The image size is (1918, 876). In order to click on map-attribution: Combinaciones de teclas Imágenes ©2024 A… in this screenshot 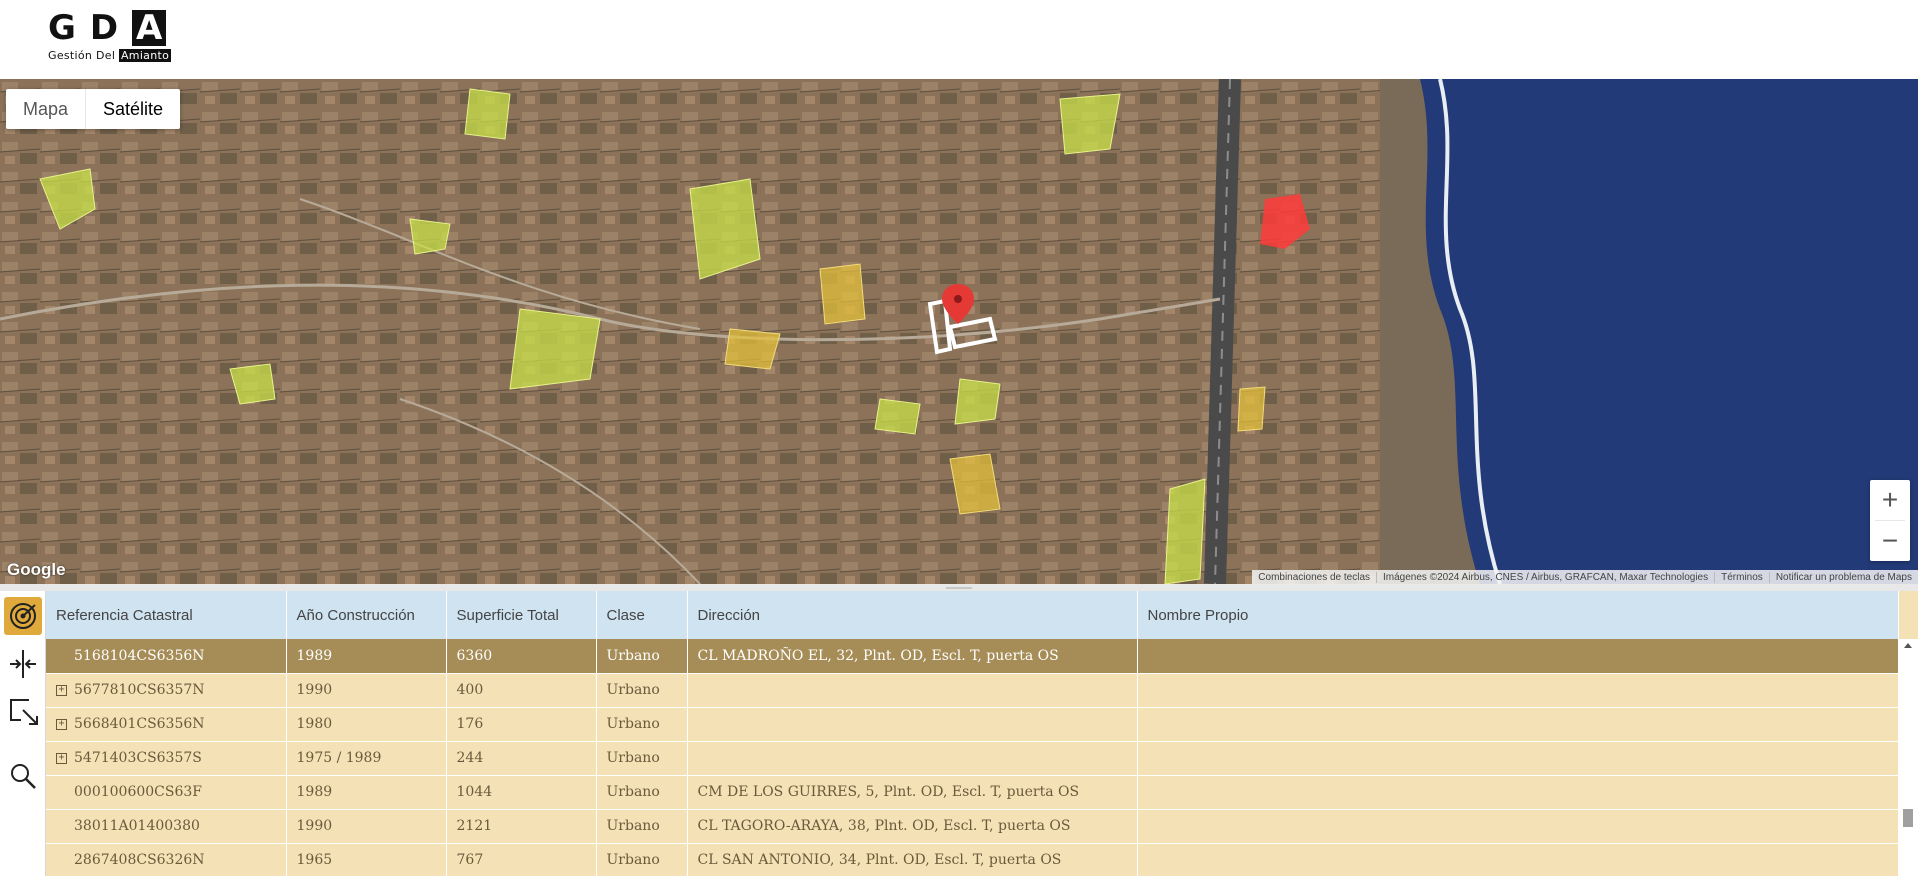, I will do `click(1585, 577)`.